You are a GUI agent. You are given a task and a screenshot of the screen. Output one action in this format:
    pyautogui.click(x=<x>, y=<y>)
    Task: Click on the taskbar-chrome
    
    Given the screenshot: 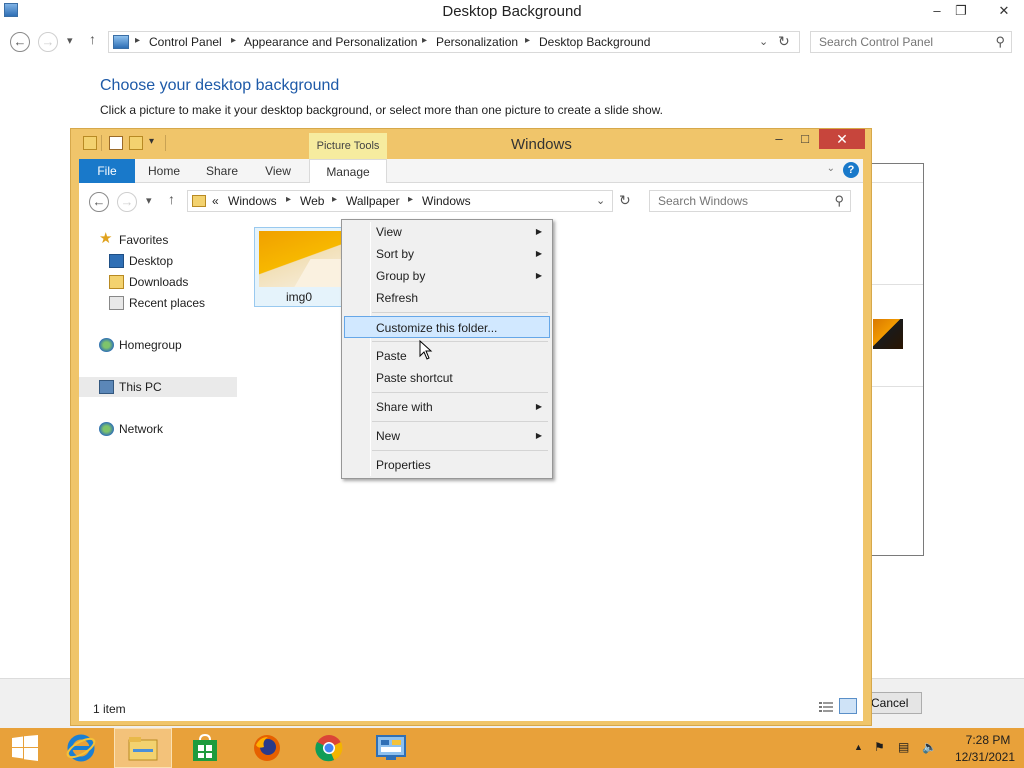 What is the action you would take?
    pyautogui.click(x=329, y=748)
    